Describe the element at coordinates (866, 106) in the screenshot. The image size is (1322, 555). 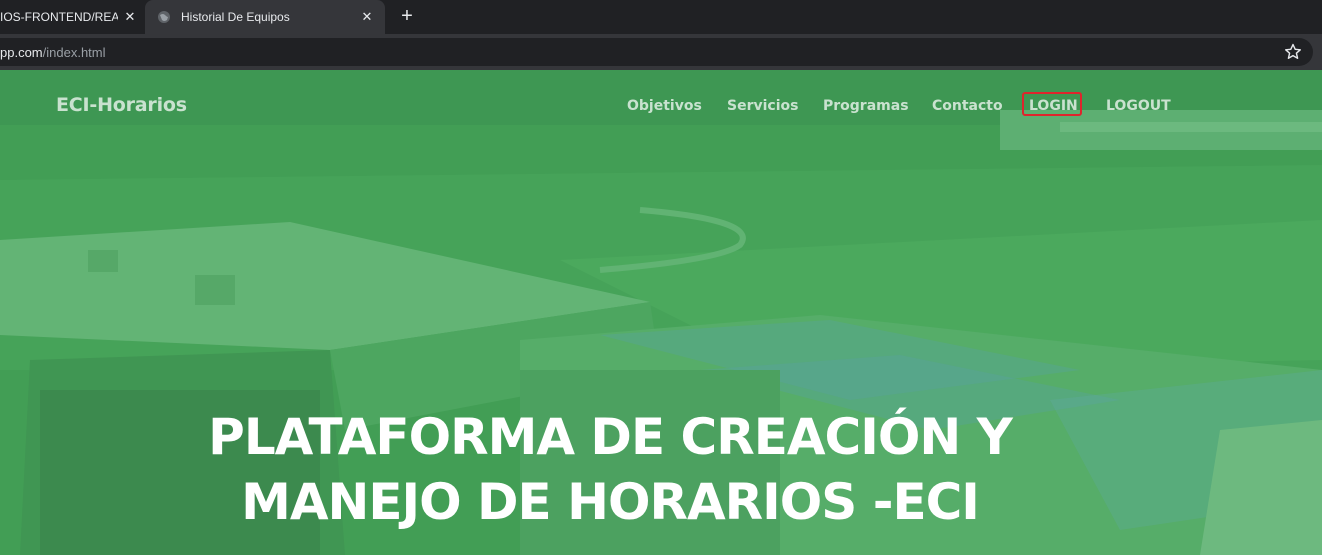
I see `nav-link-programas: Programas` at that location.